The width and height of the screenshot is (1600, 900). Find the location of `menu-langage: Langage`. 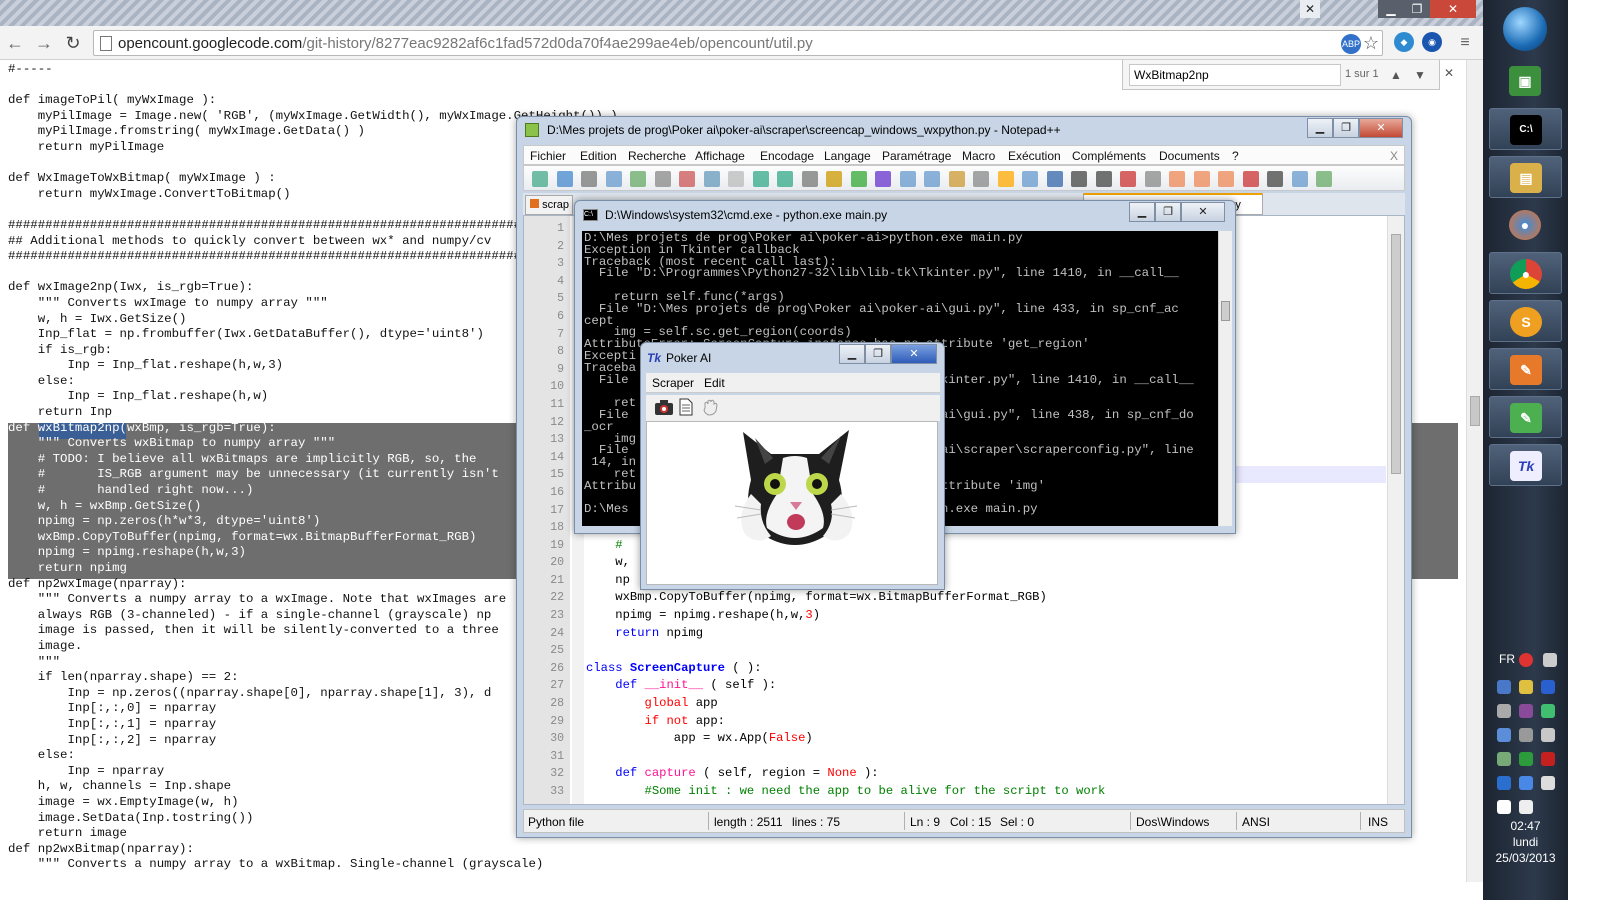

menu-langage: Langage is located at coordinates (847, 156).